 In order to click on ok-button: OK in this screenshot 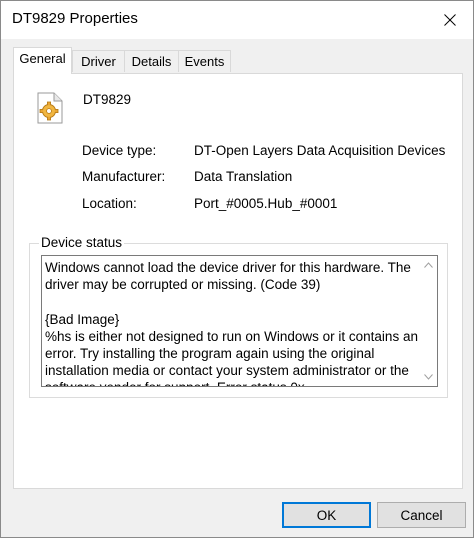, I will do `click(326, 515)`.